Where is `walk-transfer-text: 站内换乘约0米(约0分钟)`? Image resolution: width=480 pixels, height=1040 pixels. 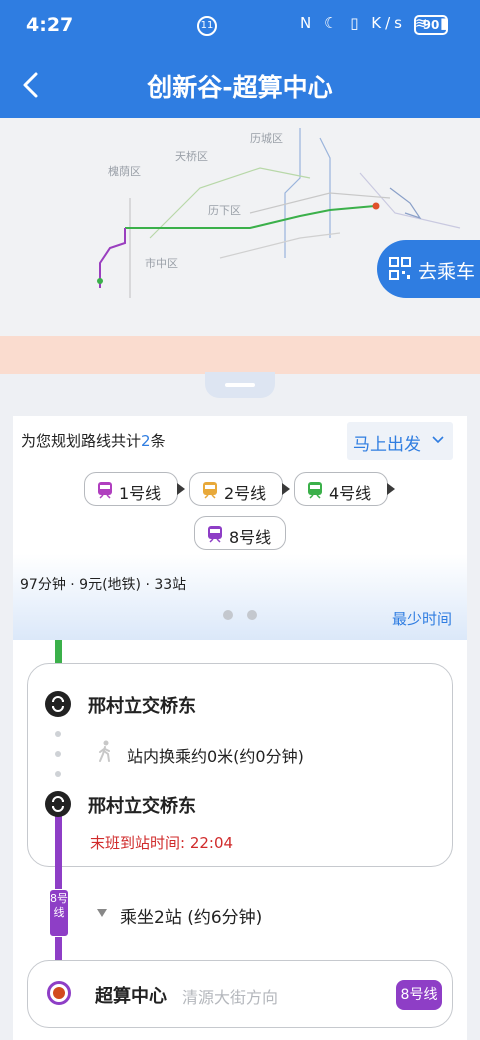 walk-transfer-text: 站内换乘约0米(约0分钟) is located at coordinates (215, 756).